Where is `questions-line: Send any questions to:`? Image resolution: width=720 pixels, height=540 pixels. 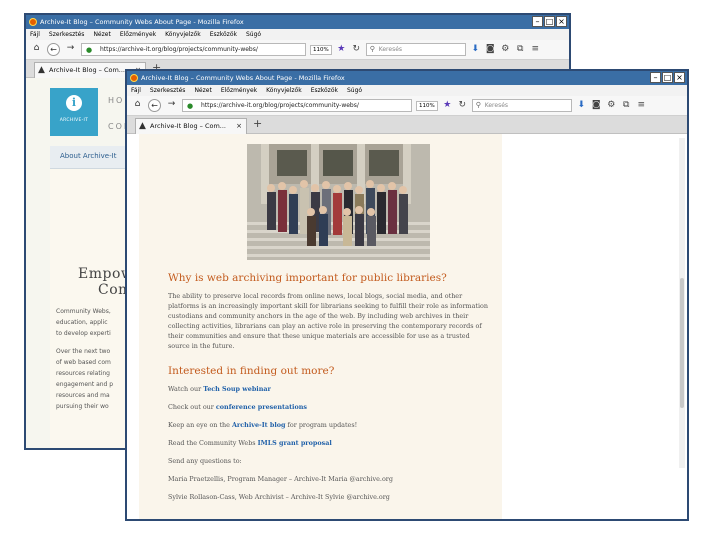 questions-line: Send any questions to: is located at coordinates (205, 461).